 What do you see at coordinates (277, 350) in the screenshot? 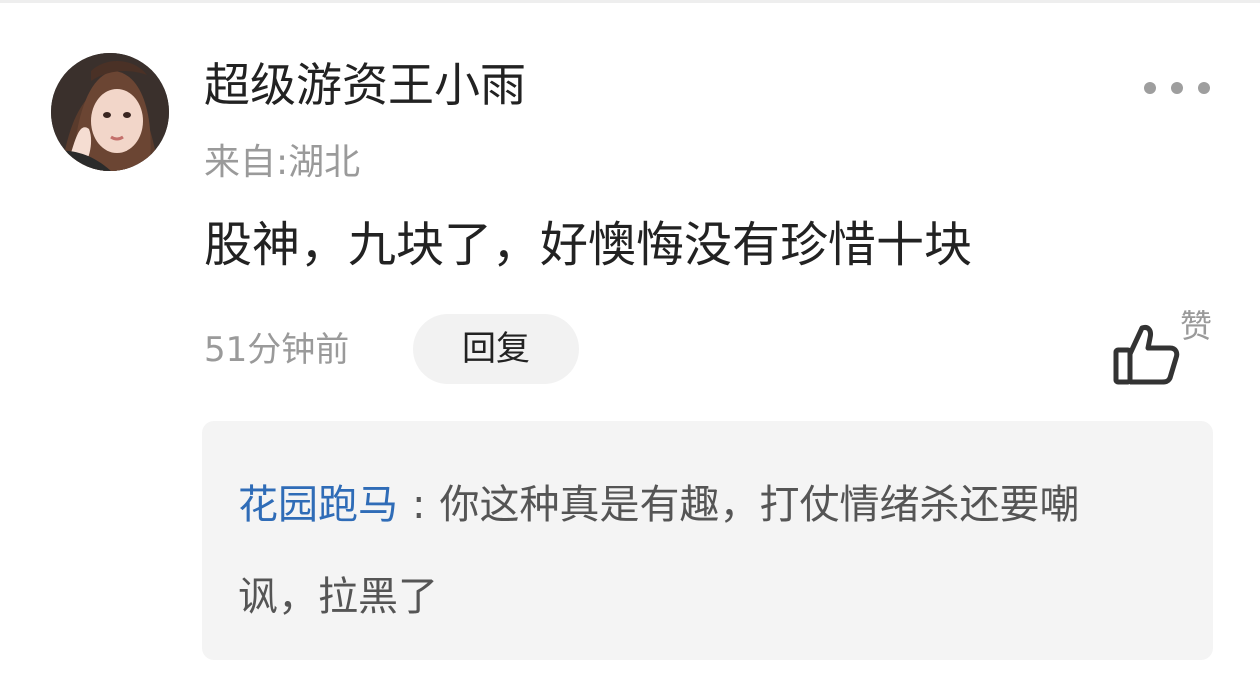
I see `timestamp: 51分钟前` at bounding box center [277, 350].